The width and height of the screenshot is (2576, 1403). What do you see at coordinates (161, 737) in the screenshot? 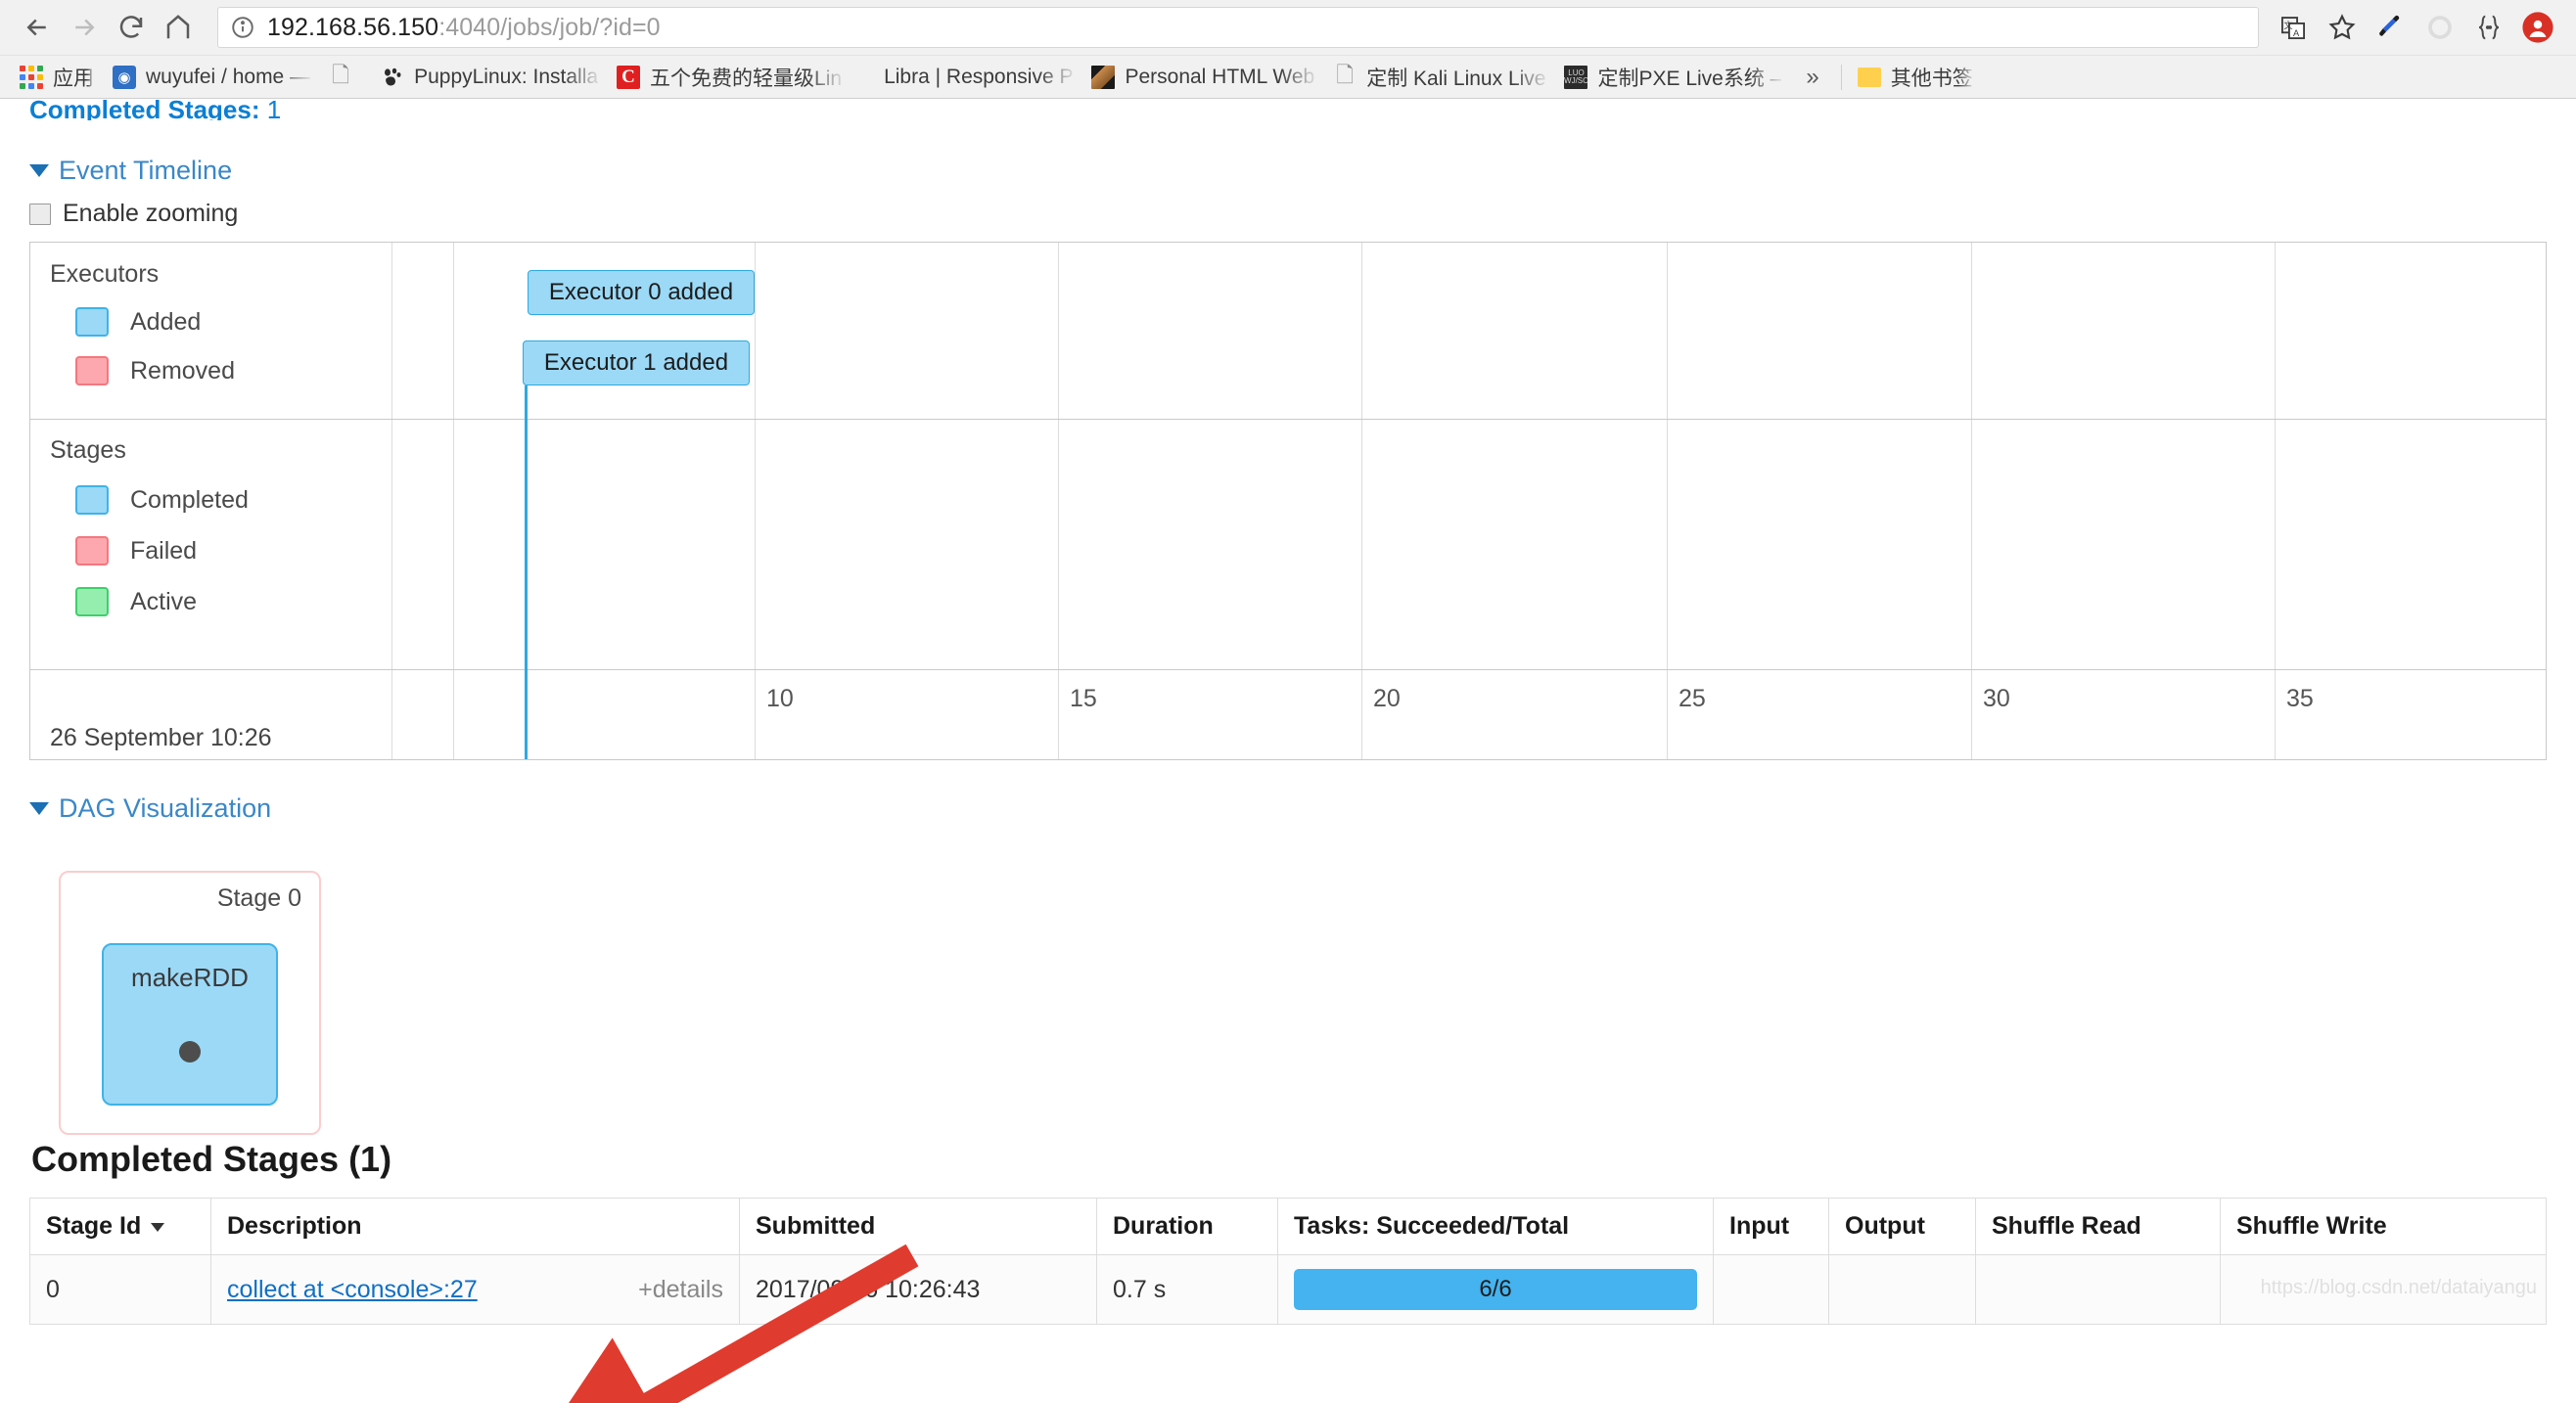
I see `axis-date-caption: 26 September 10:26` at bounding box center [161, 737].